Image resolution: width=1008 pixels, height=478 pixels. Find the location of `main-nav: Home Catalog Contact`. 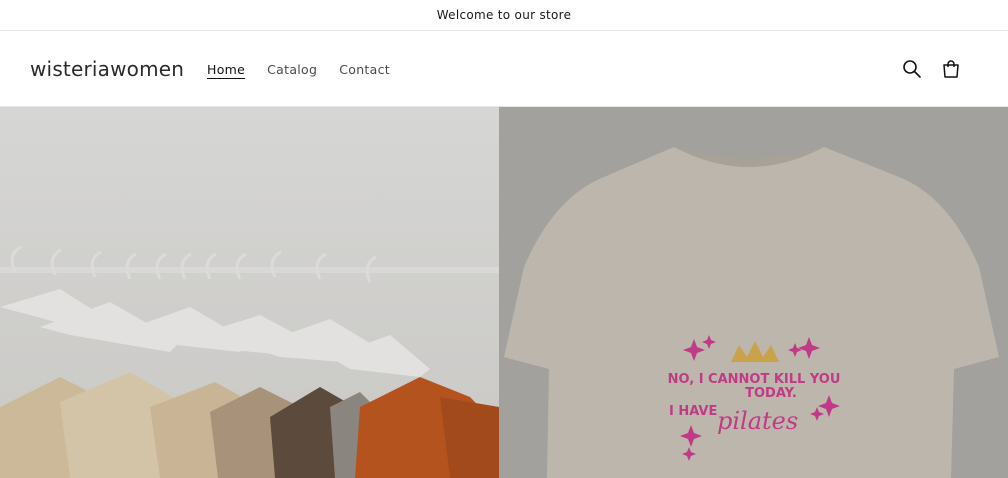

main-nav: Home Catalog Contact is located at coordinates (309, 69).